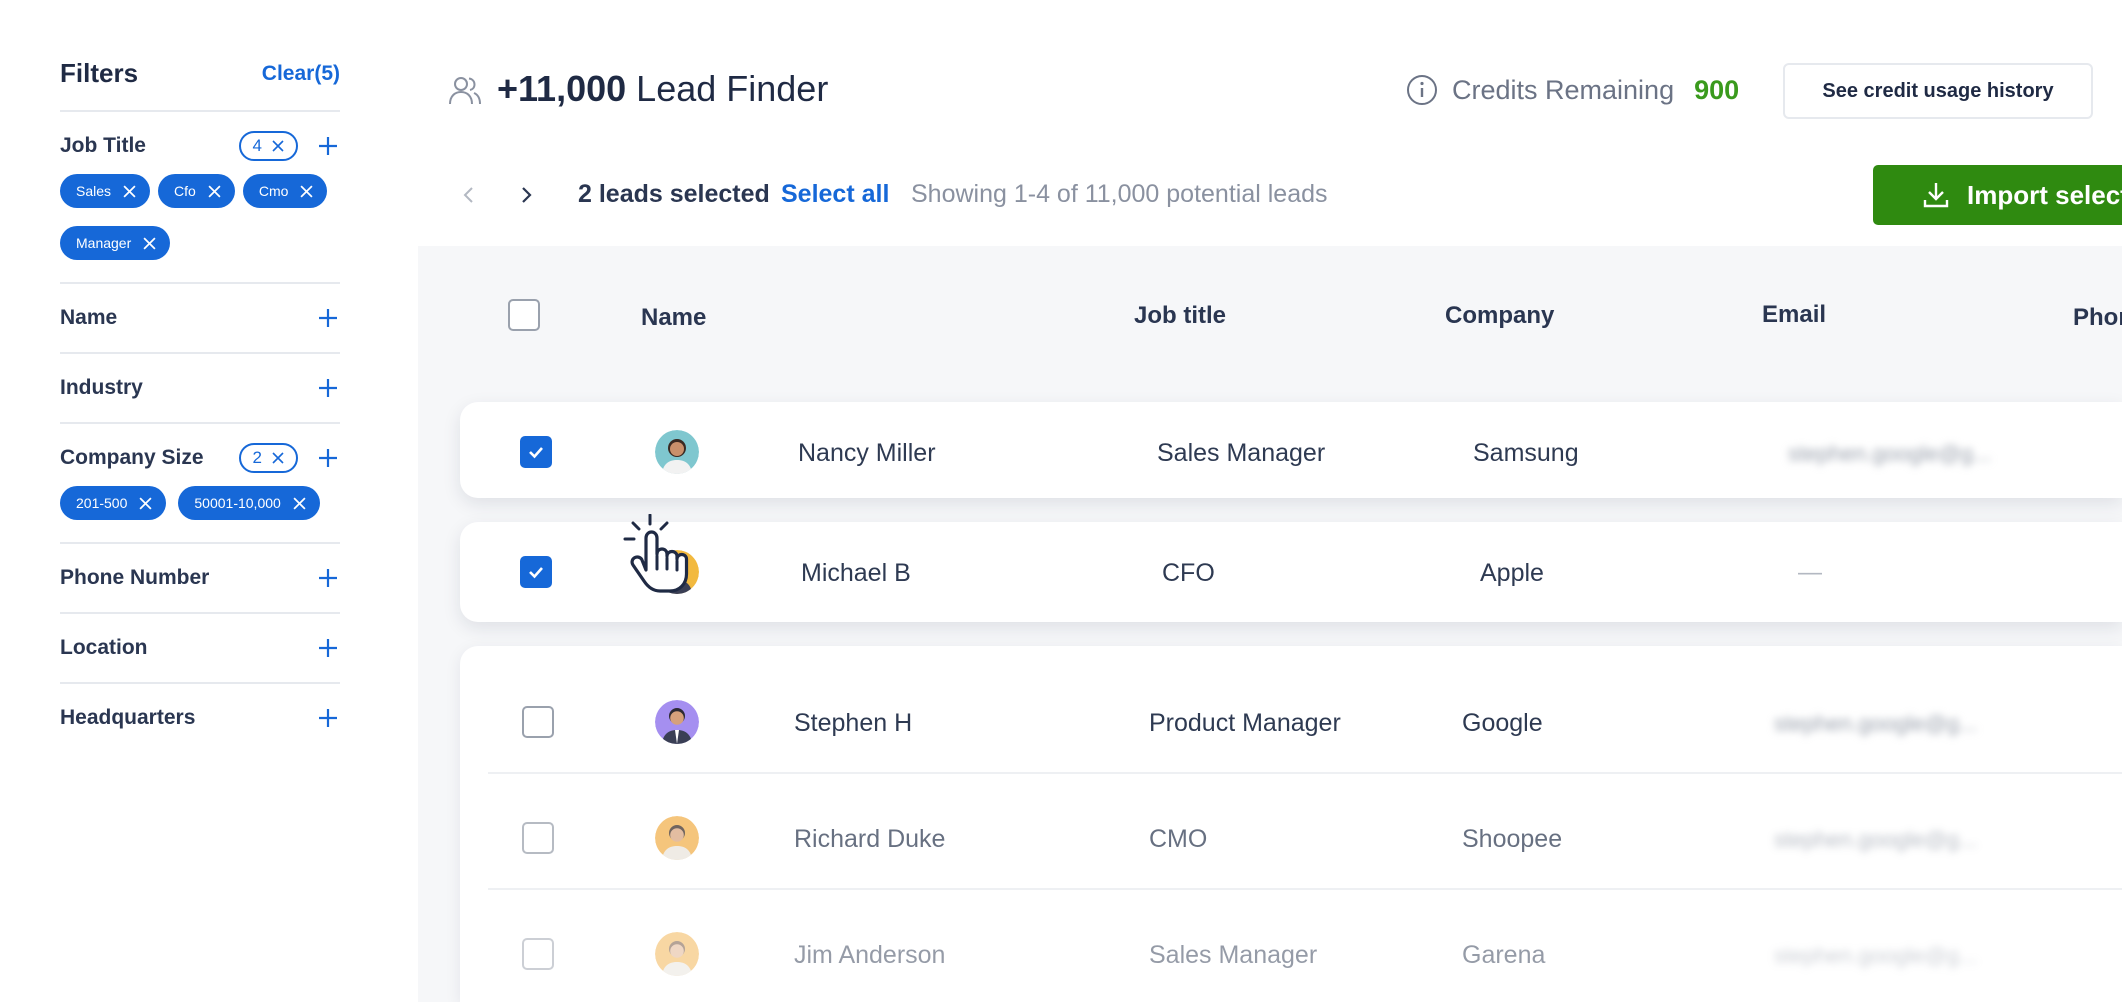 The height and width of the screenshot is (1002, 2122). Describe the element at coordinates (1499, 316) in the screenshot. I see `column-header-company: Company` at that location.